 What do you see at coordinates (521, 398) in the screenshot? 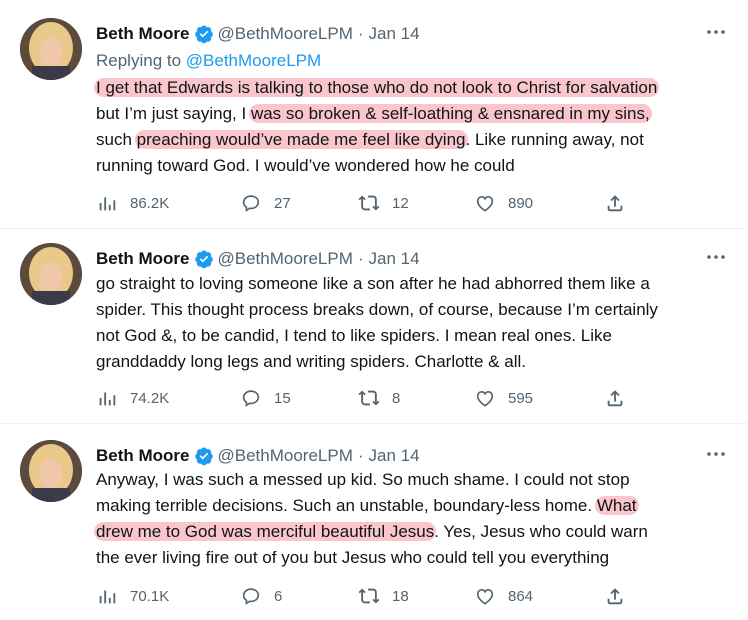
I see `likes-count: 595` at bounding box center [521, 398].